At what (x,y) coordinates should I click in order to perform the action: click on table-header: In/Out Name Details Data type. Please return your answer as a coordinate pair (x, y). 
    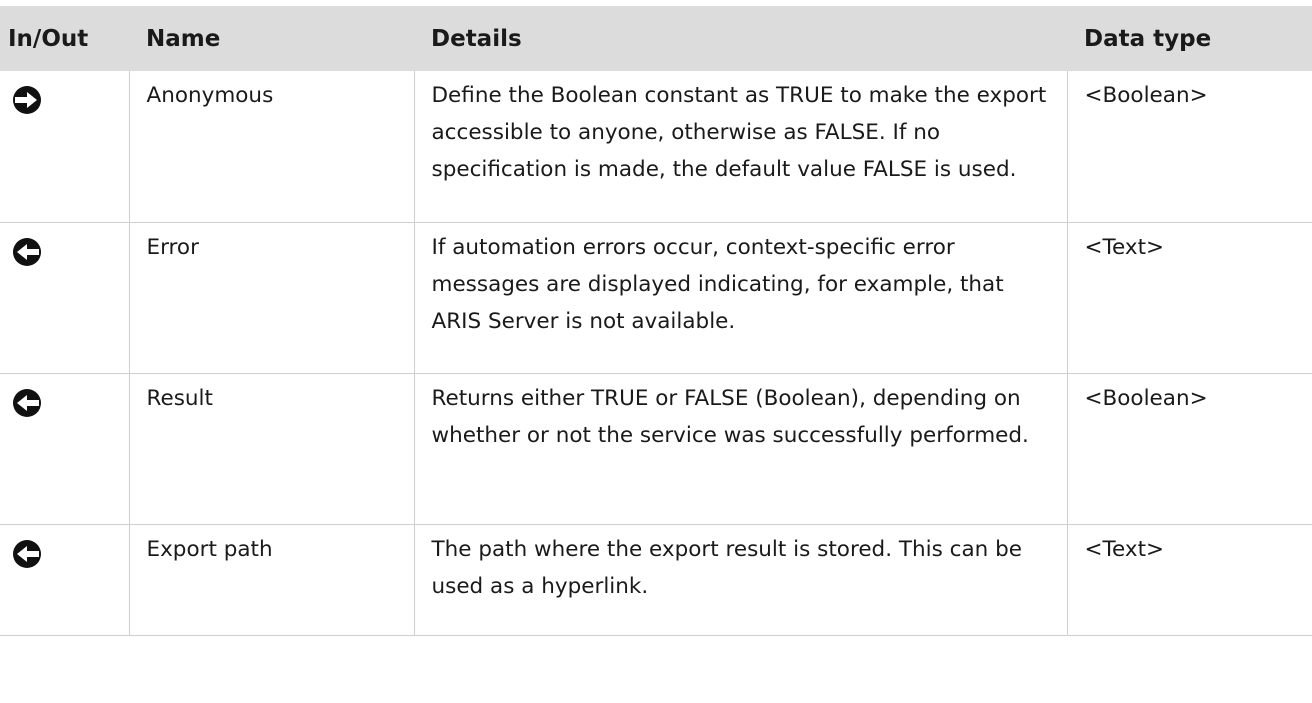
    Looking at the image, I should click on (656, 38).